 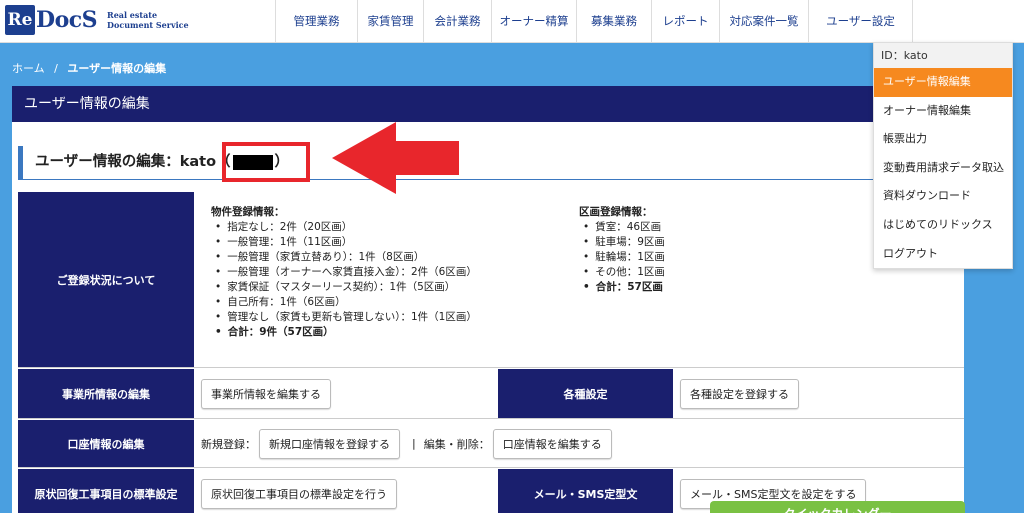 I want to click on nav-item: ユーザー設定, so click(x=860, y=21).